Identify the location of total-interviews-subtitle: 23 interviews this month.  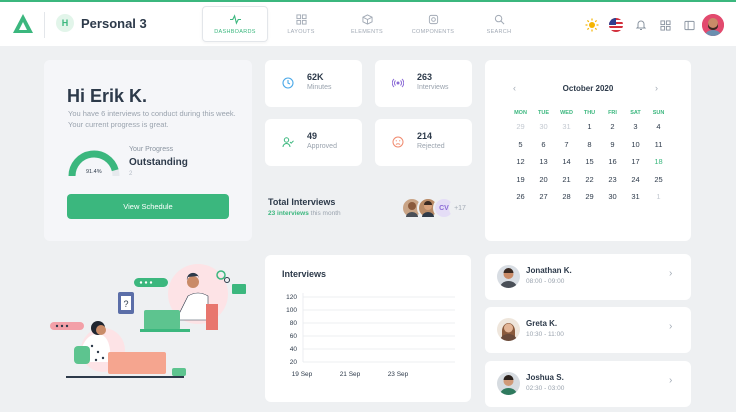
(304, 213).